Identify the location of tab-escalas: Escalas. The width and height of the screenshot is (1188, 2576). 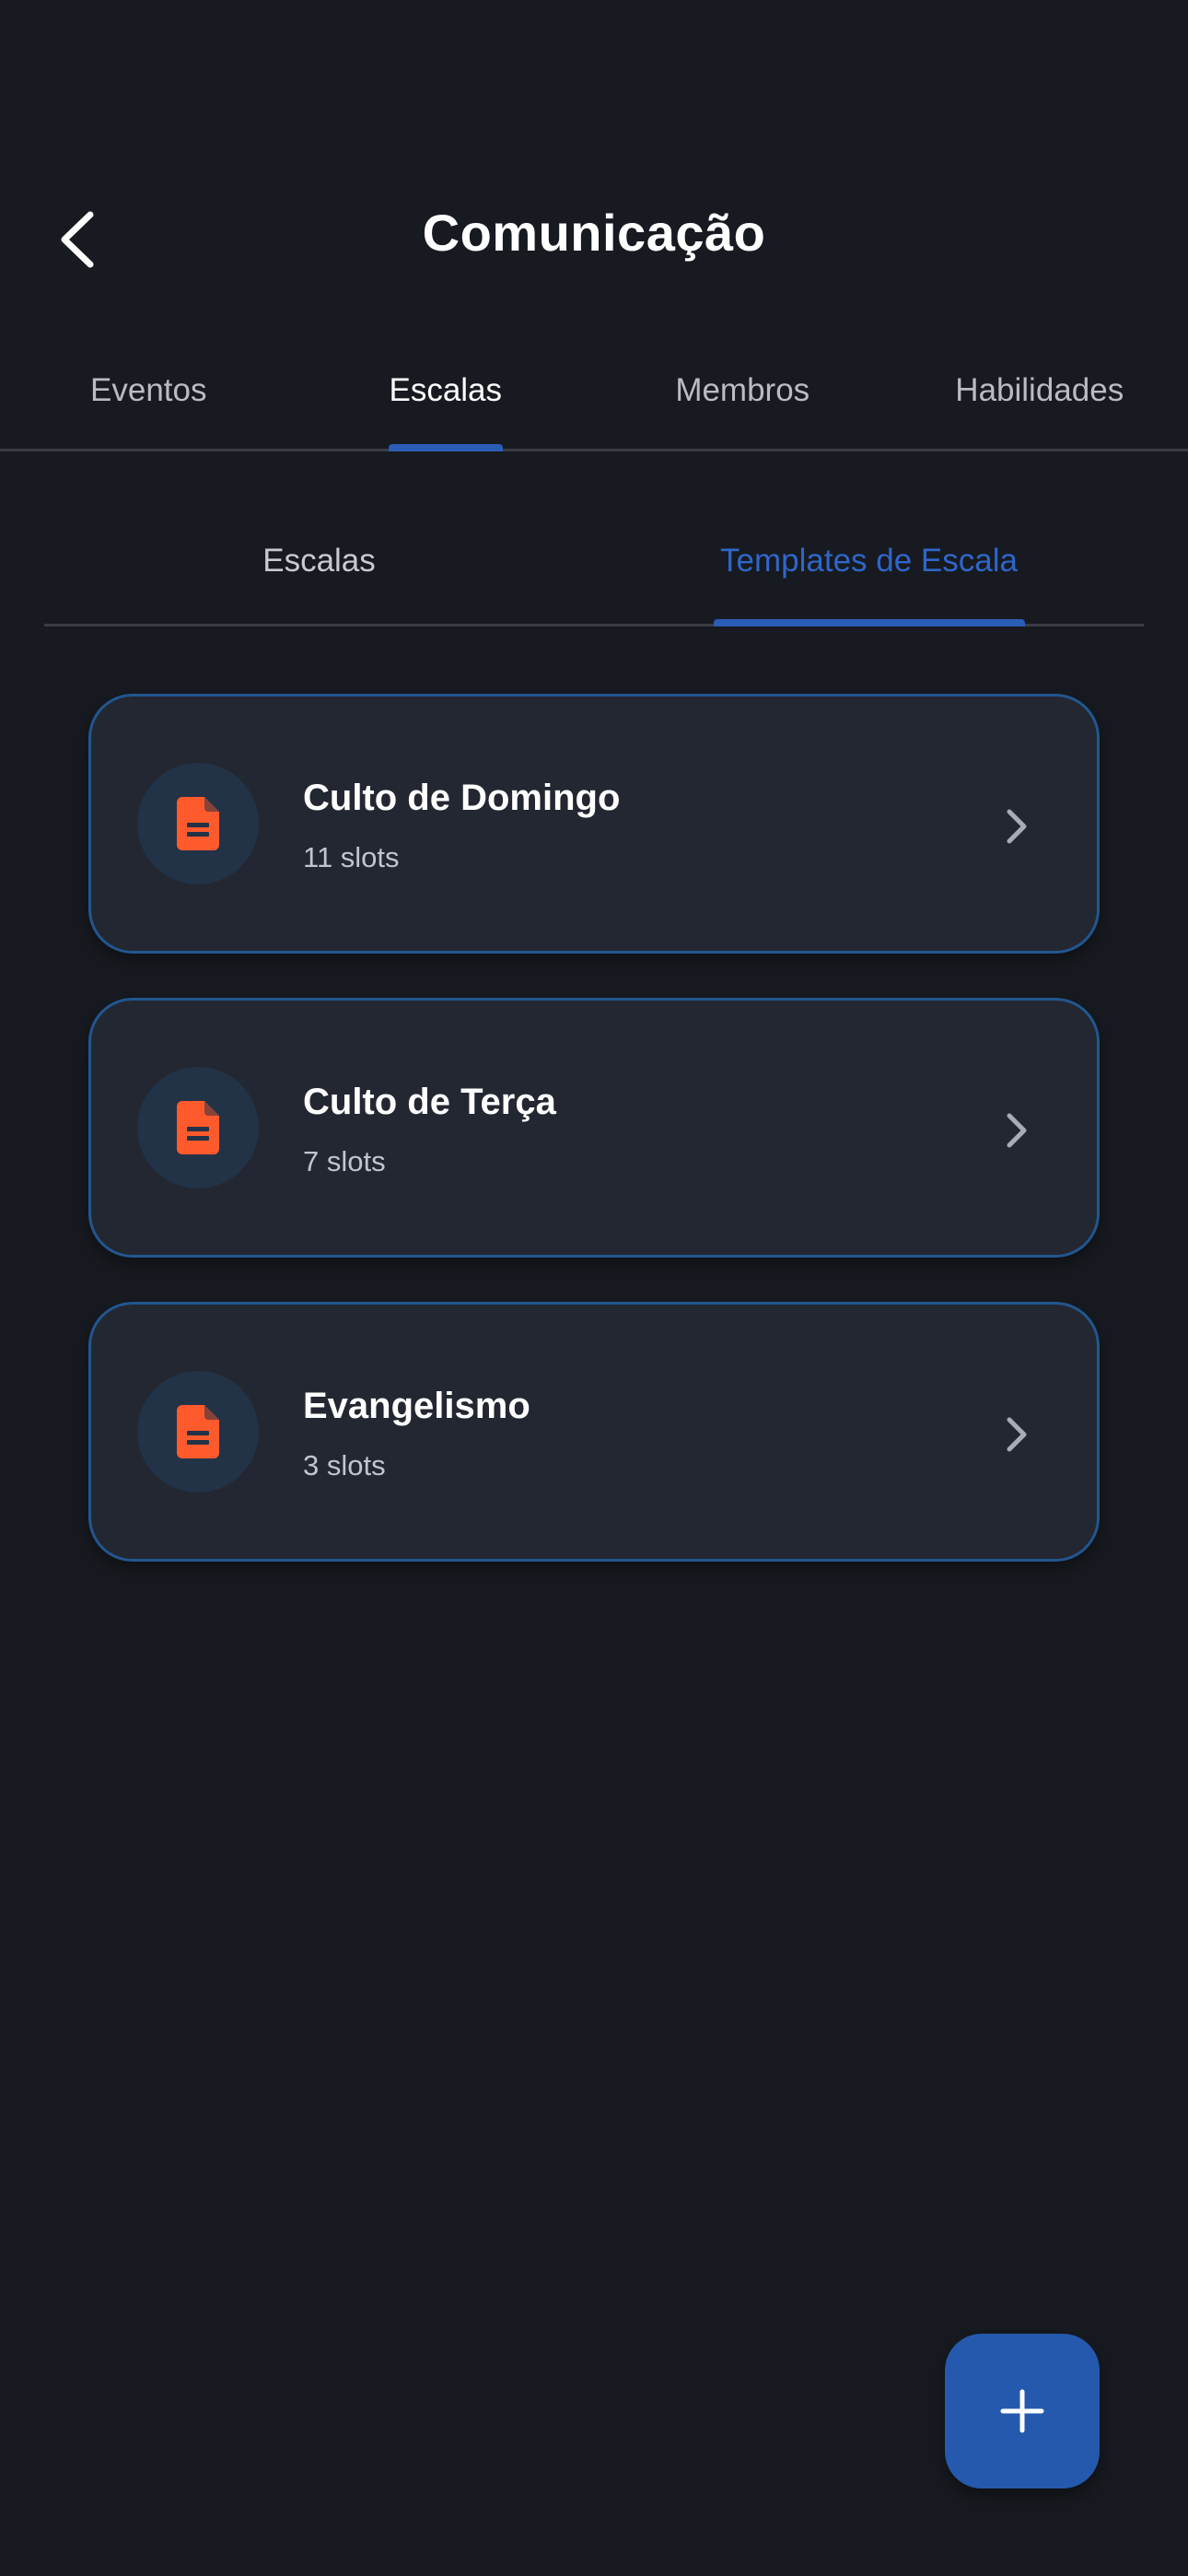
(446, 391).